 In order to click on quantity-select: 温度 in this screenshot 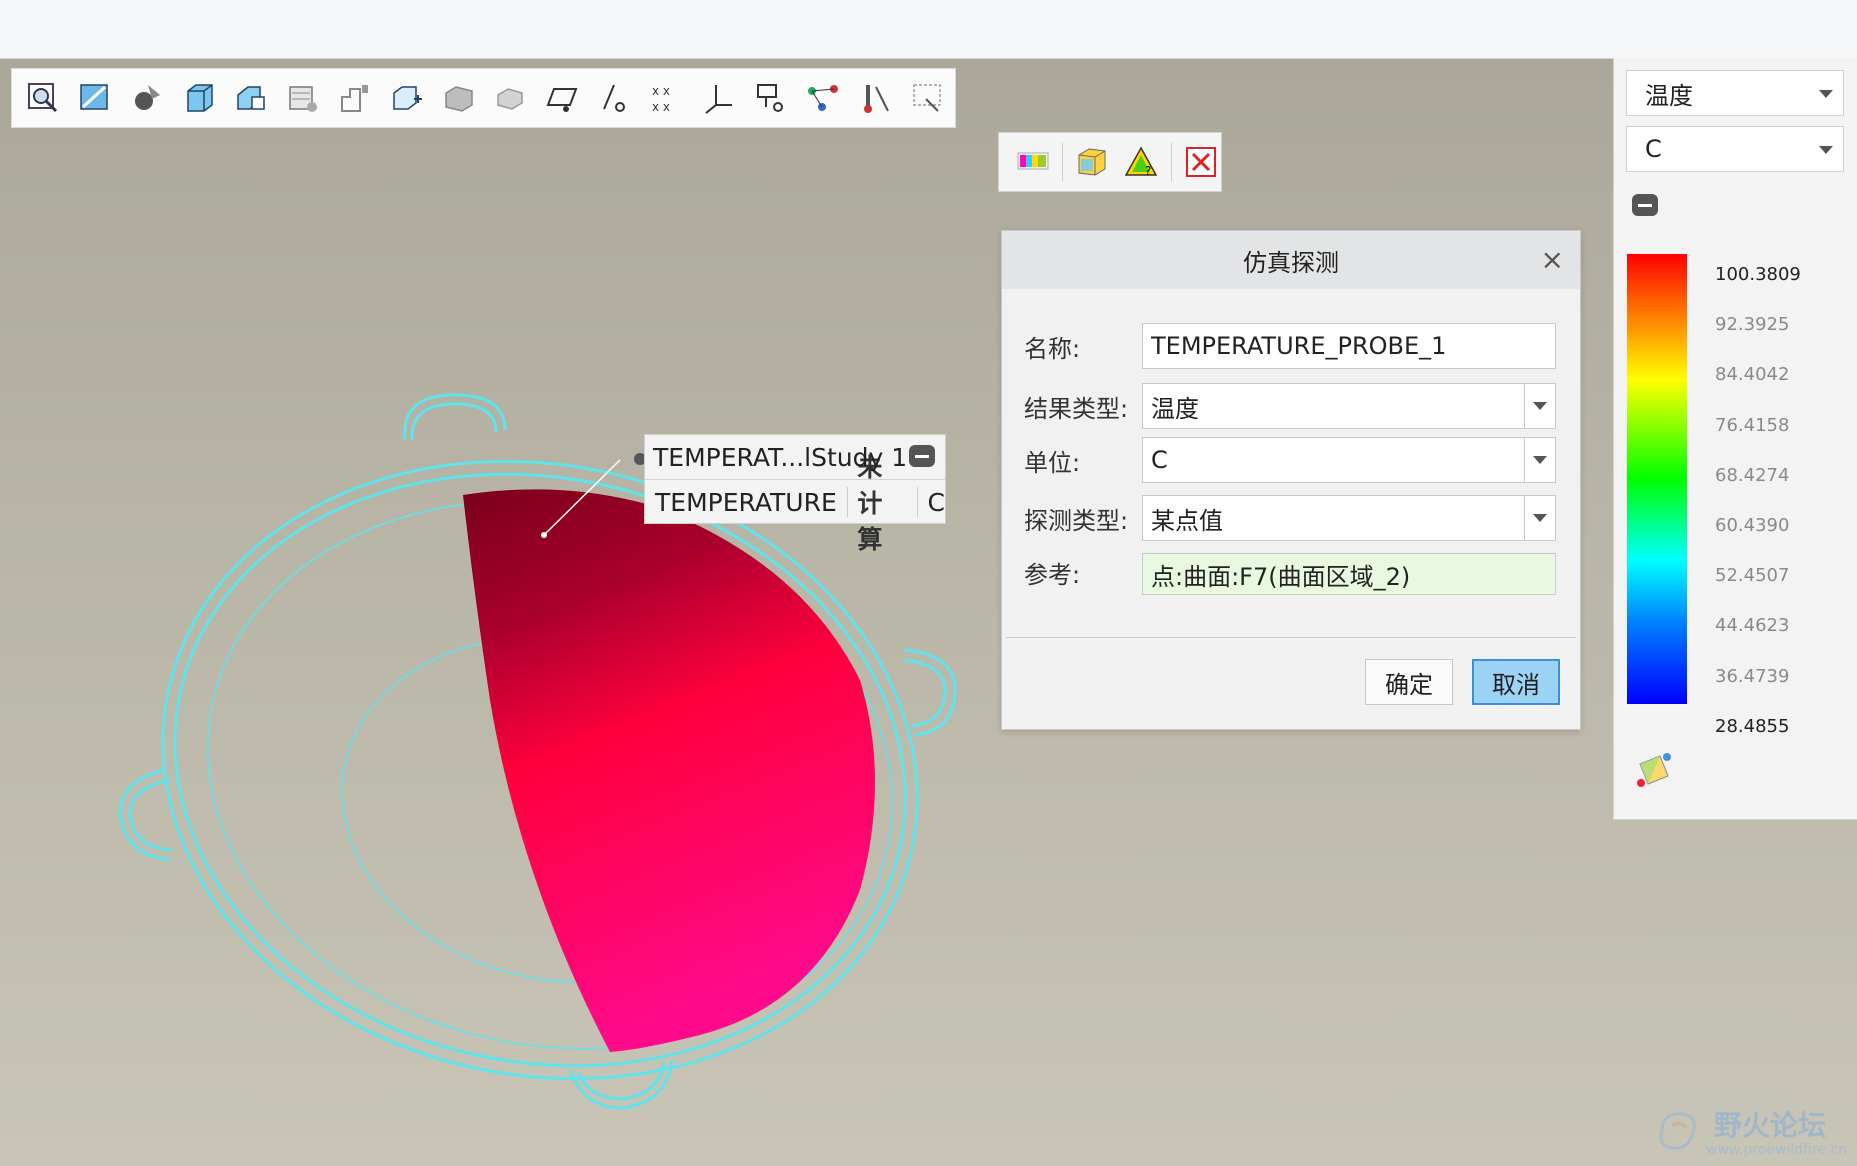, I will do `click(1735, 93)`.